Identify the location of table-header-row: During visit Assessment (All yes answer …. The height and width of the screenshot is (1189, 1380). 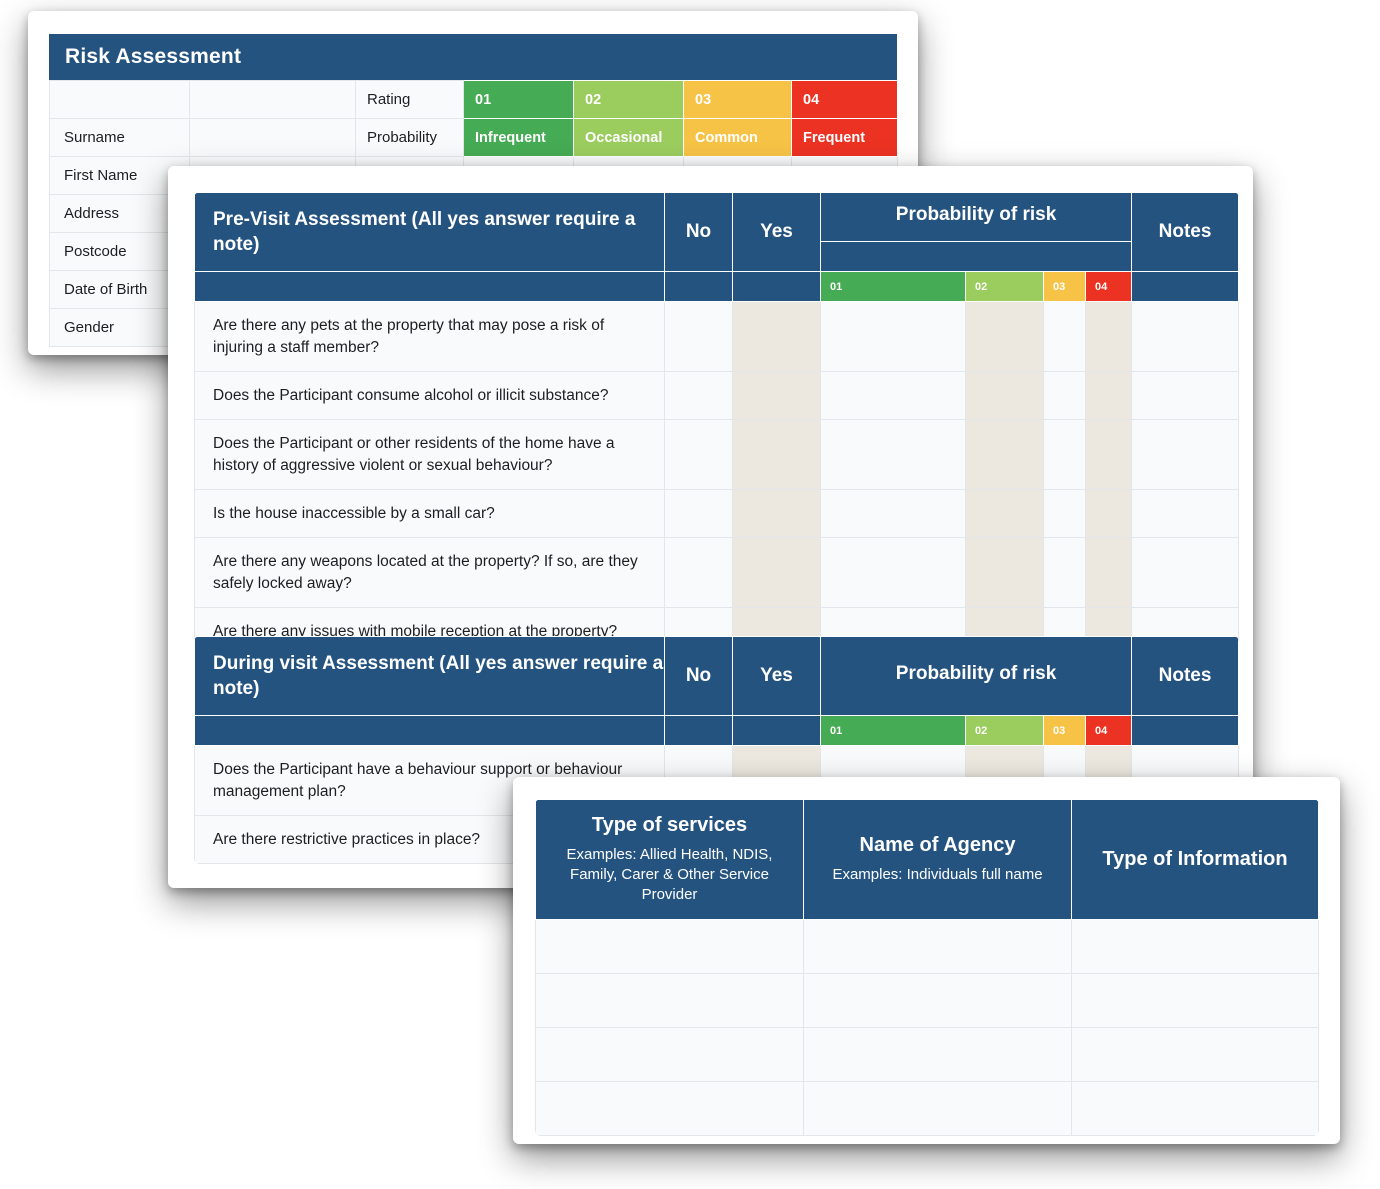
(717, 676).